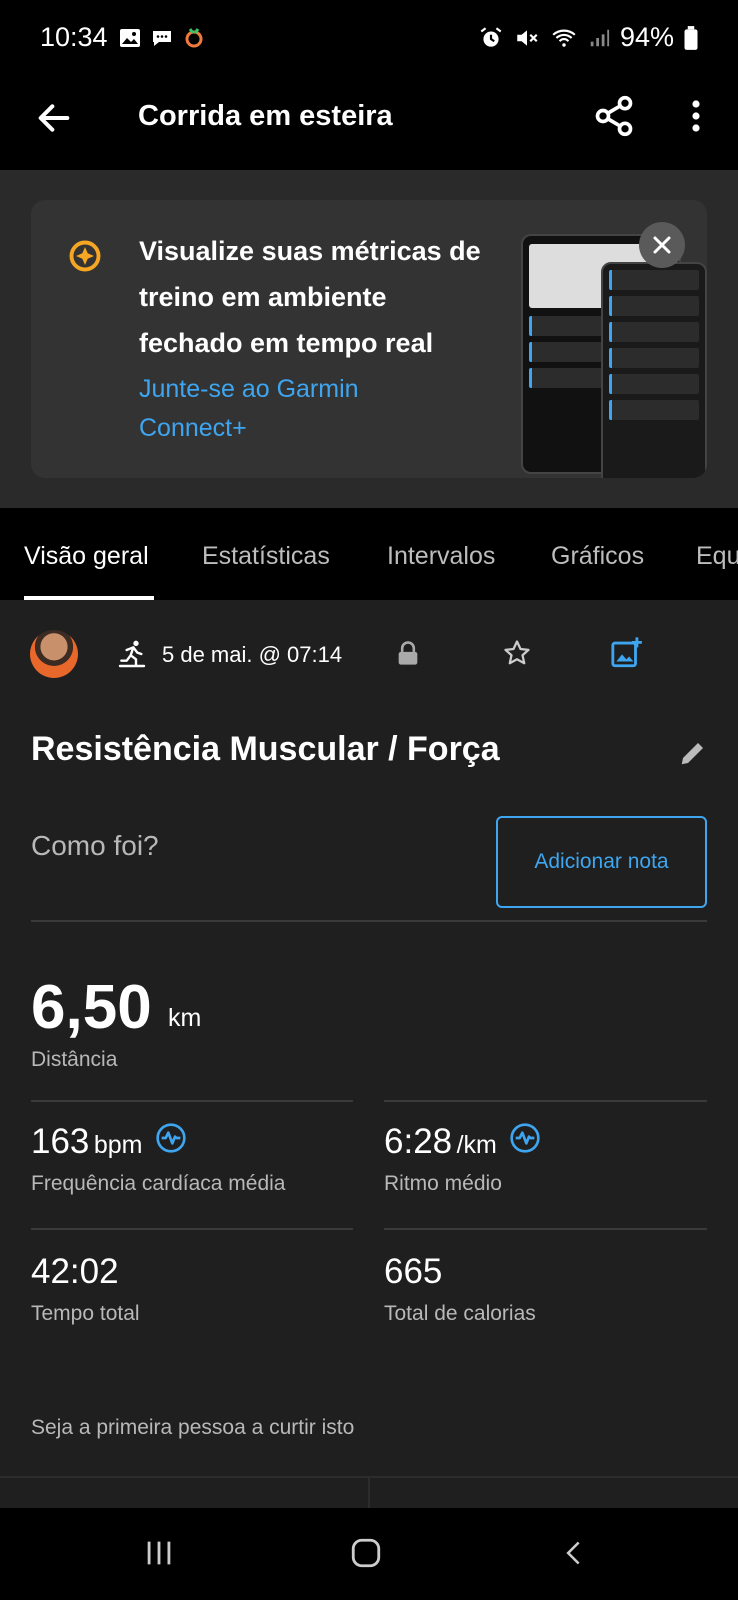 This screenshot has width=738, height=1600. Describe the element at coordinates (564, 38) in the screenshot. I see `wifi-icon` at that location.